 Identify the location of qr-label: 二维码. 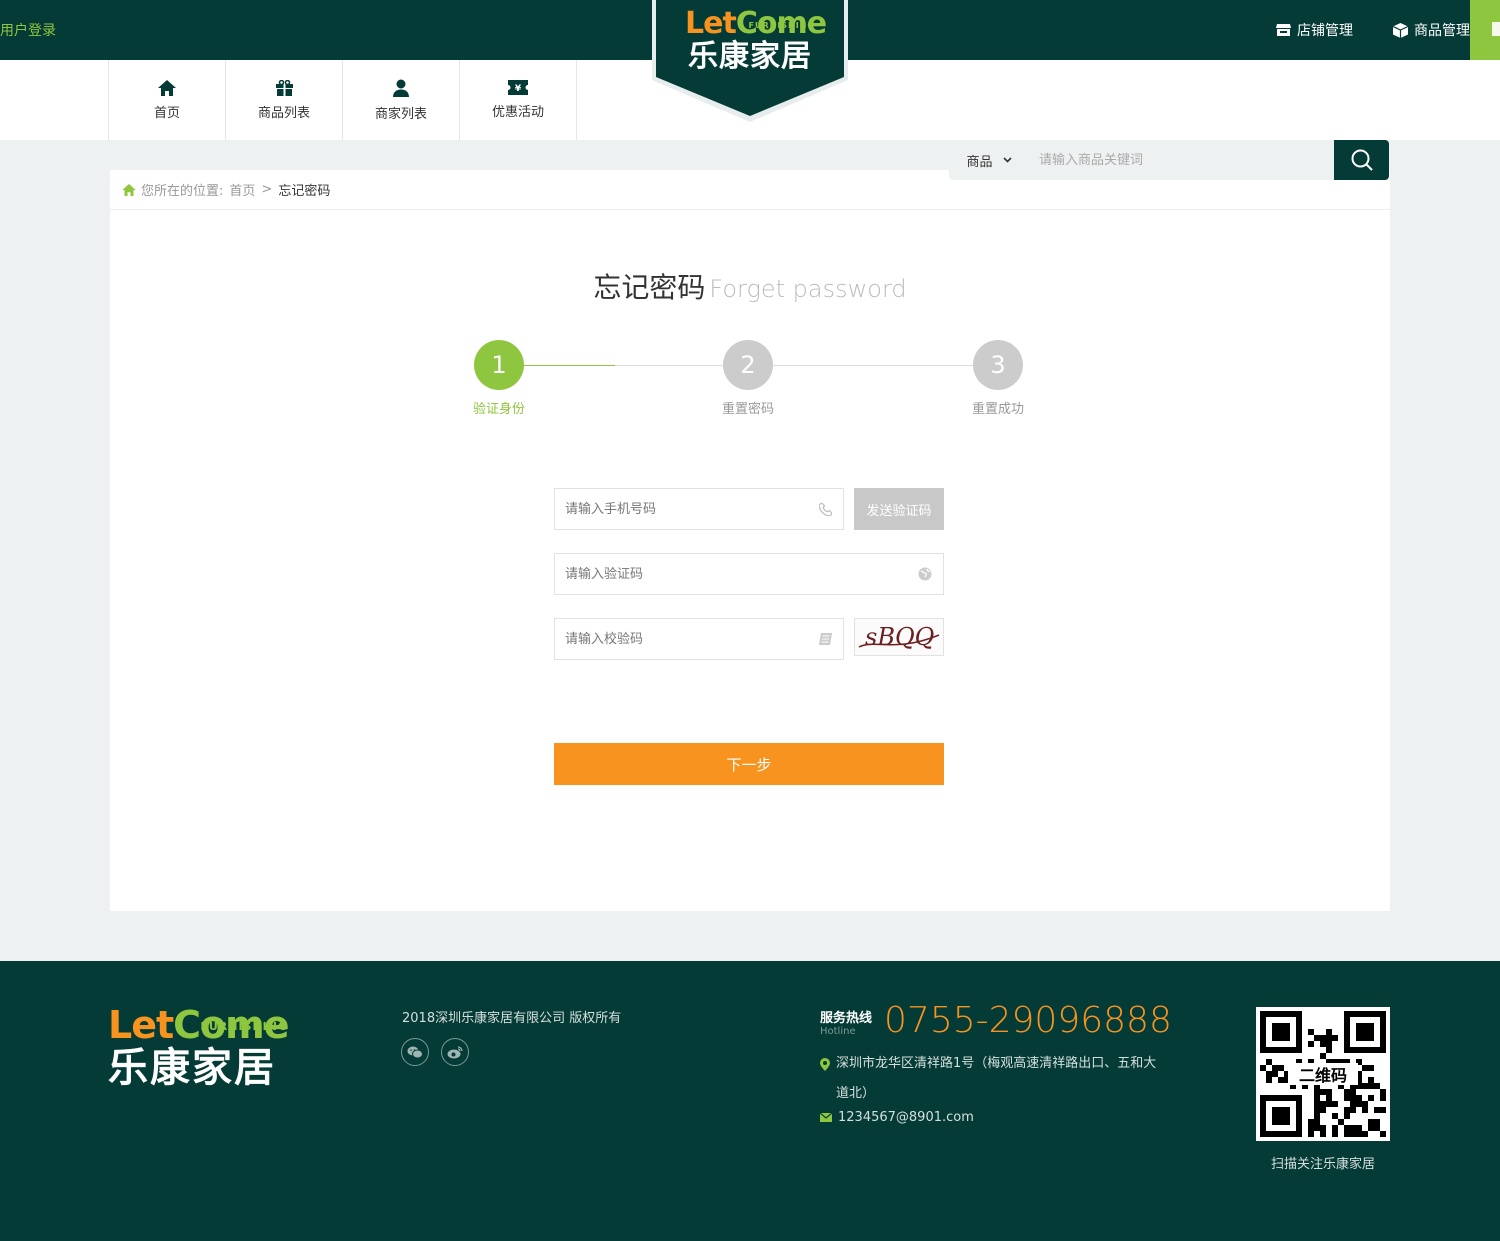
(1323, 1074).